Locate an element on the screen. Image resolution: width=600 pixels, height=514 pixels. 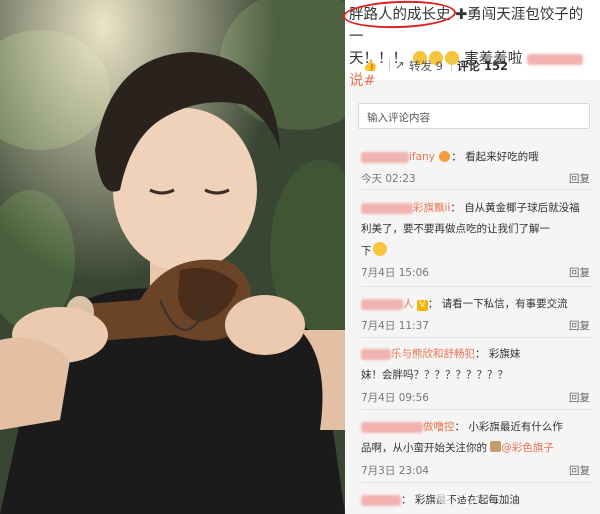
plus-icon: ✚ is located at coordinates (461, 15).